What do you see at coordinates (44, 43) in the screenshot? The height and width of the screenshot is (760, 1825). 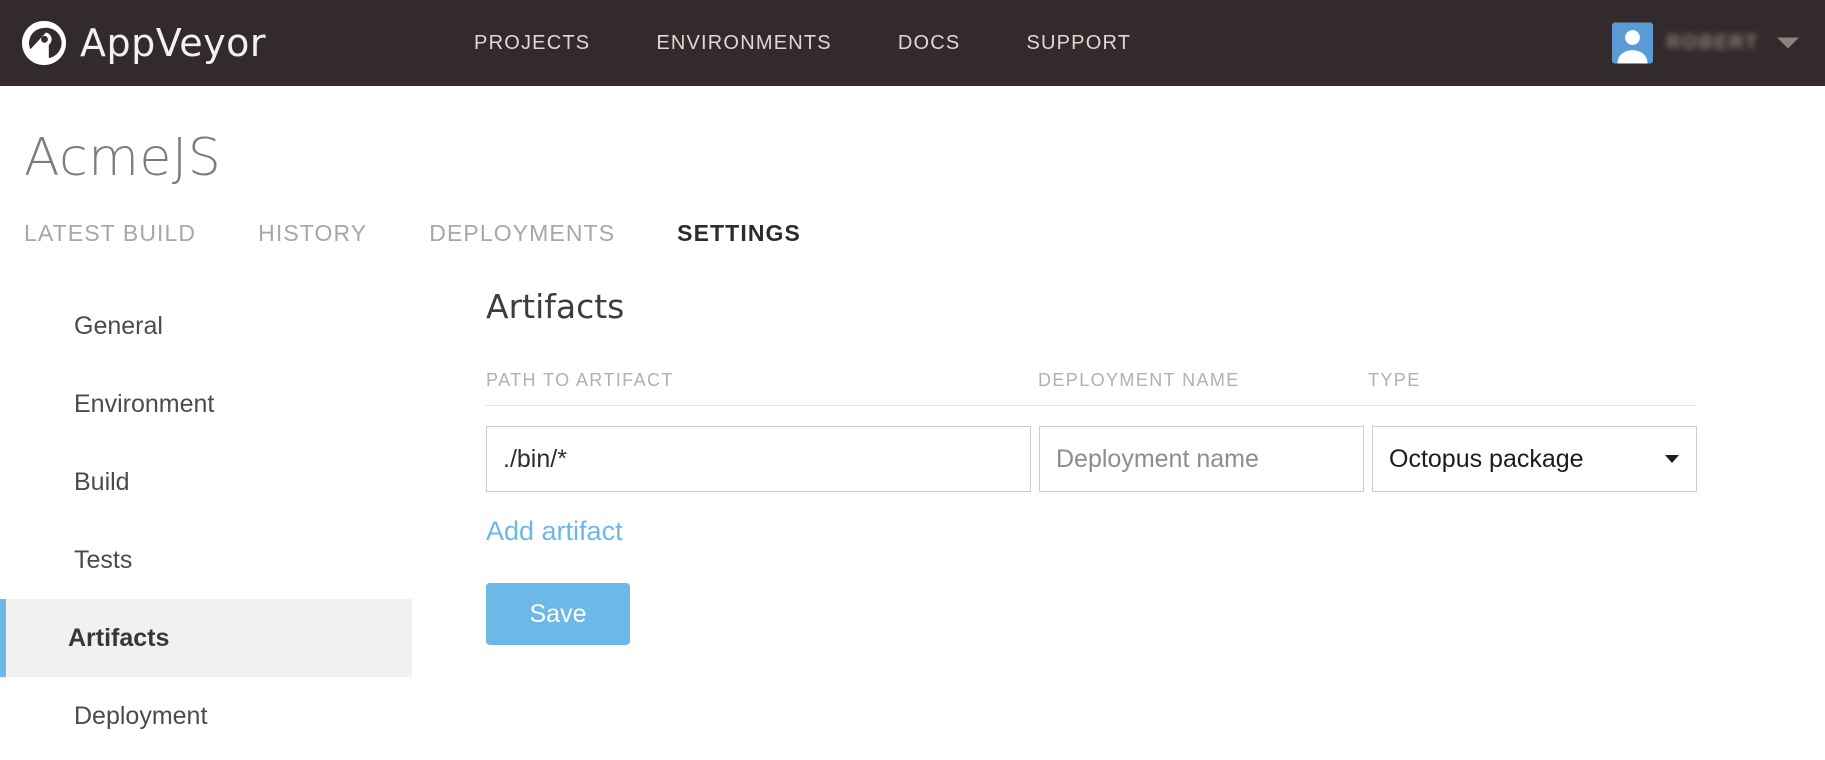 I see `appveyor-logo-icon` at bounding box center [44, 43].